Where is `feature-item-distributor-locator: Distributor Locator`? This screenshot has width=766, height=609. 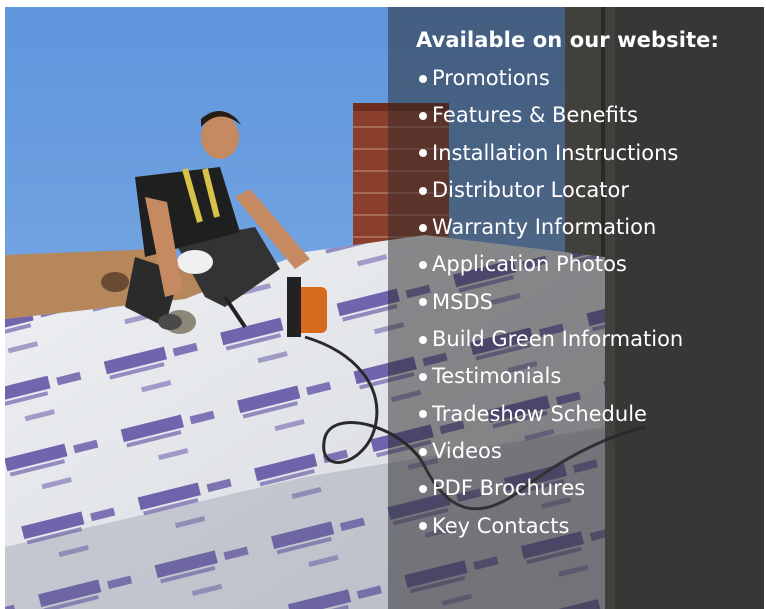 feature-item-distributor-locator: Distributor Locator is located at coordinates (567, 190).